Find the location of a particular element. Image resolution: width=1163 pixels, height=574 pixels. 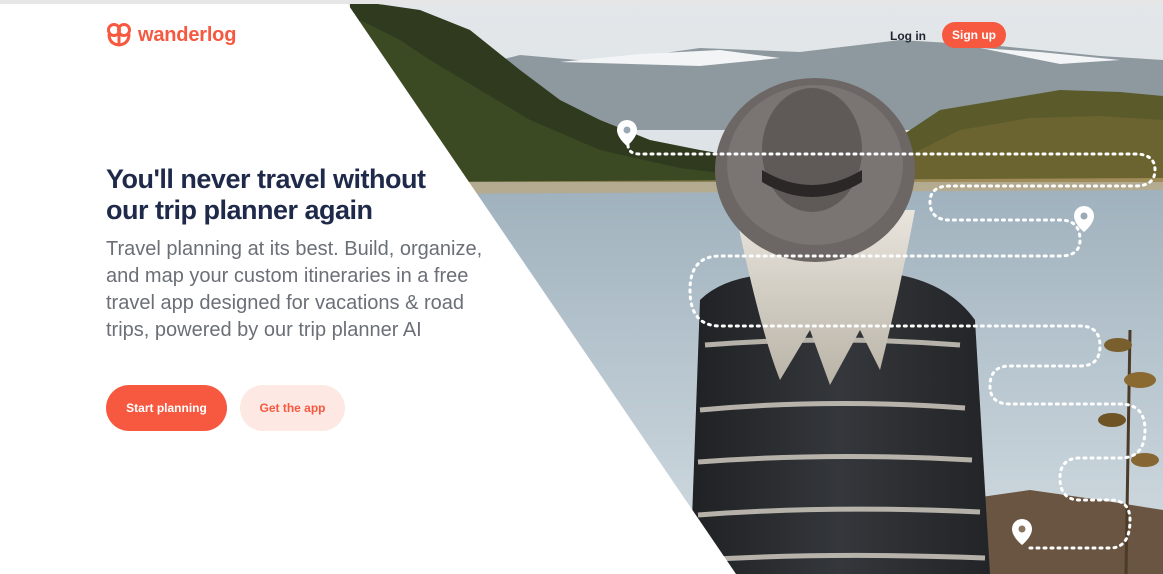

top-border is located at coordinates (581, 2).